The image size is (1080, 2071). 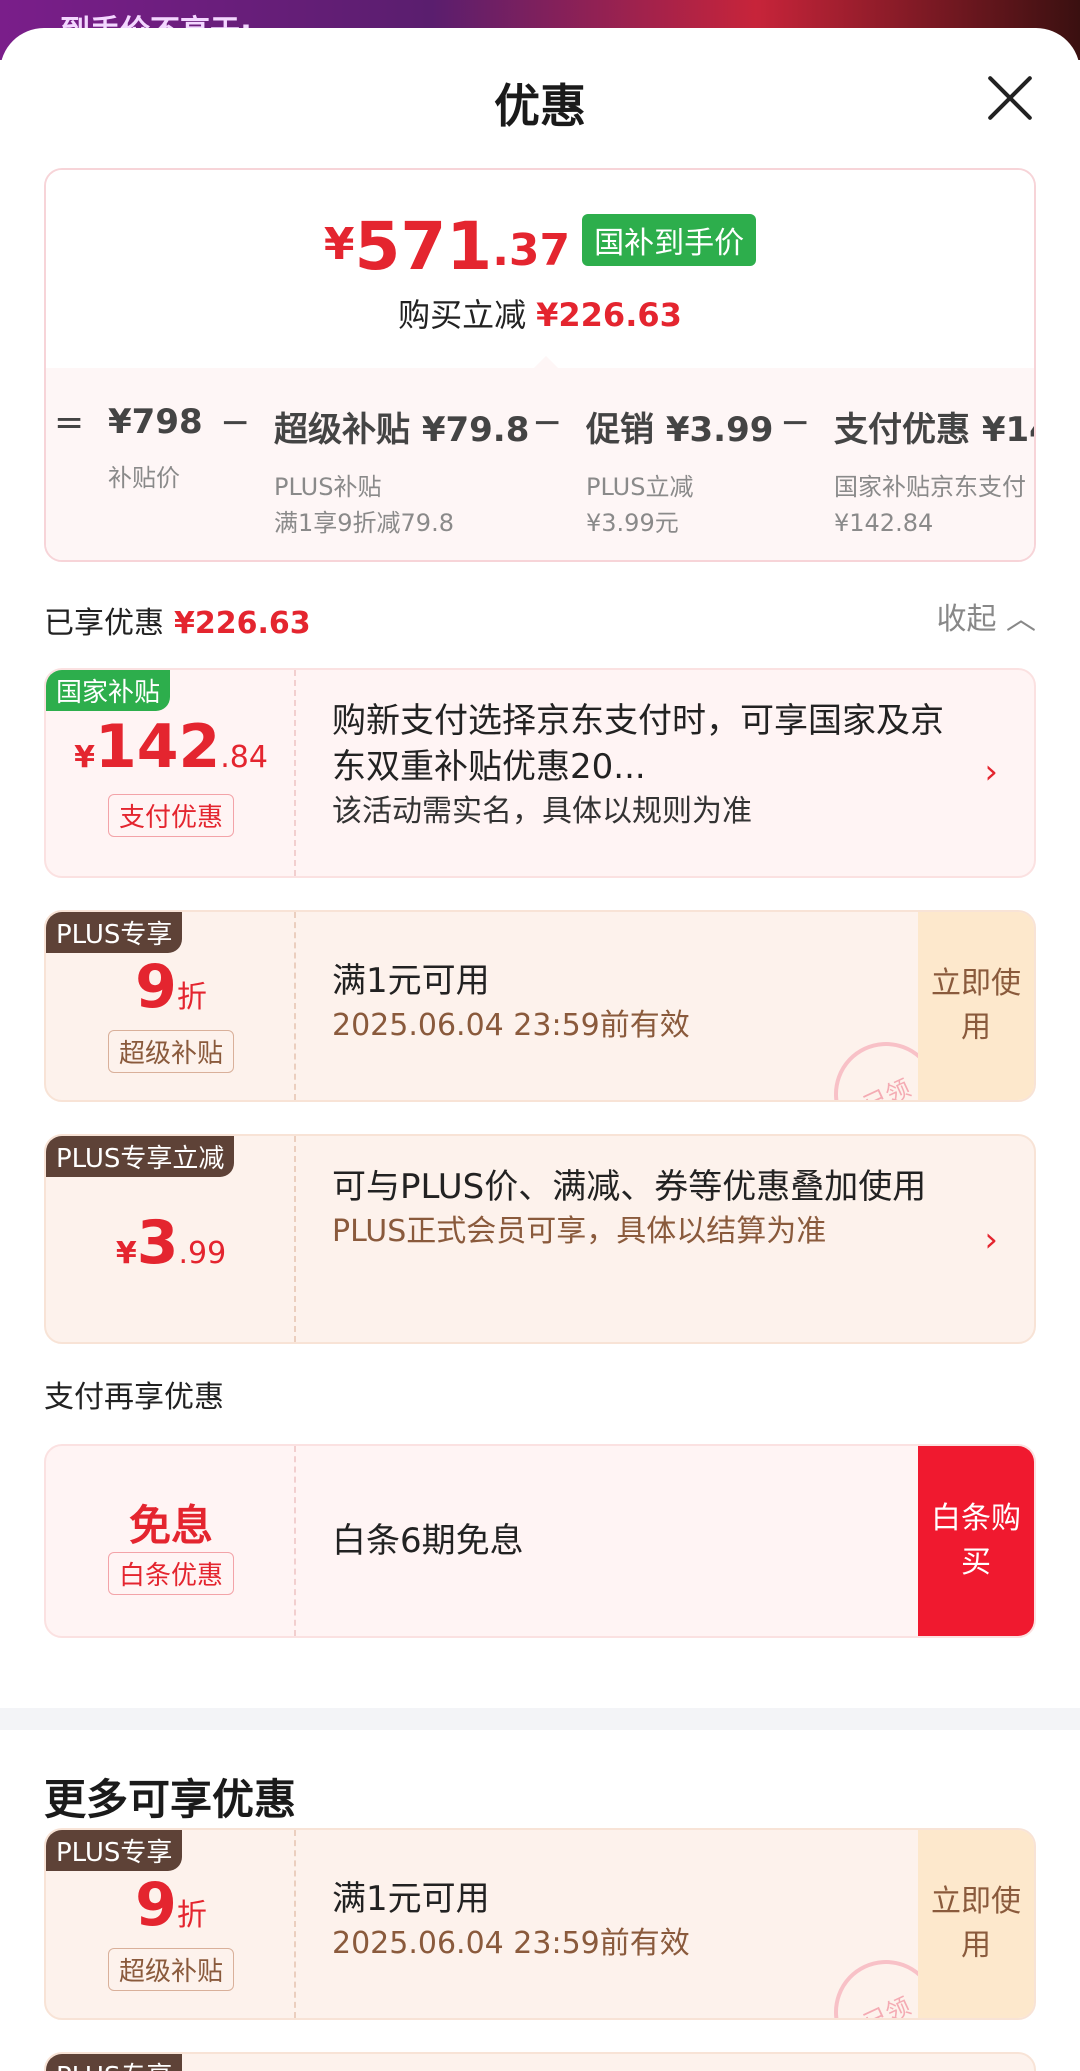 What do you see at coordinates (171, 1243) in the screenshot?
I see `coupon-amount: ¥3.99` at bounding box center [171, 1243].